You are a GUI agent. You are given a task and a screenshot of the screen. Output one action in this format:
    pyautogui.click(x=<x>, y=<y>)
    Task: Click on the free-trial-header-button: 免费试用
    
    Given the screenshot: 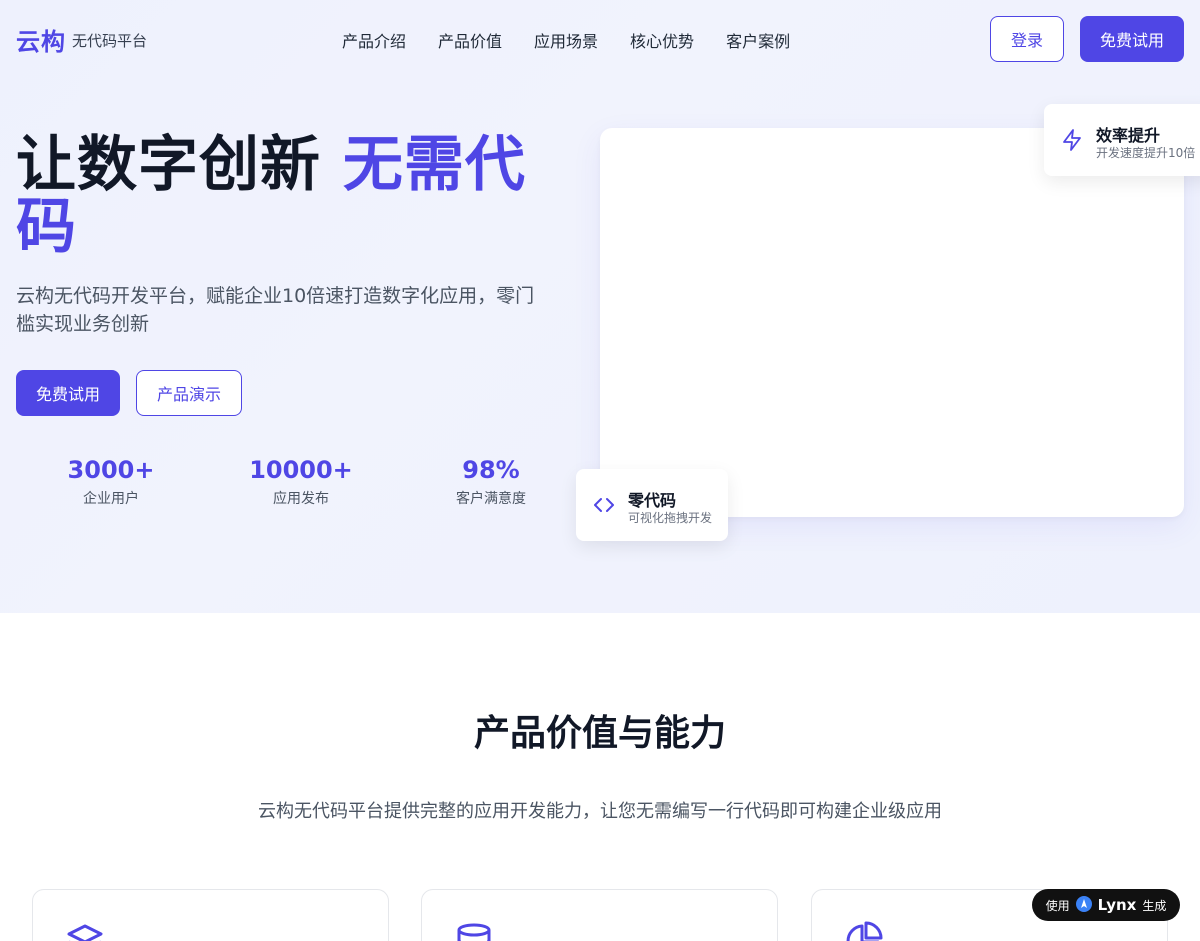 What is the action you would take?
    pyautogui.click(x=1132, y=39)
    